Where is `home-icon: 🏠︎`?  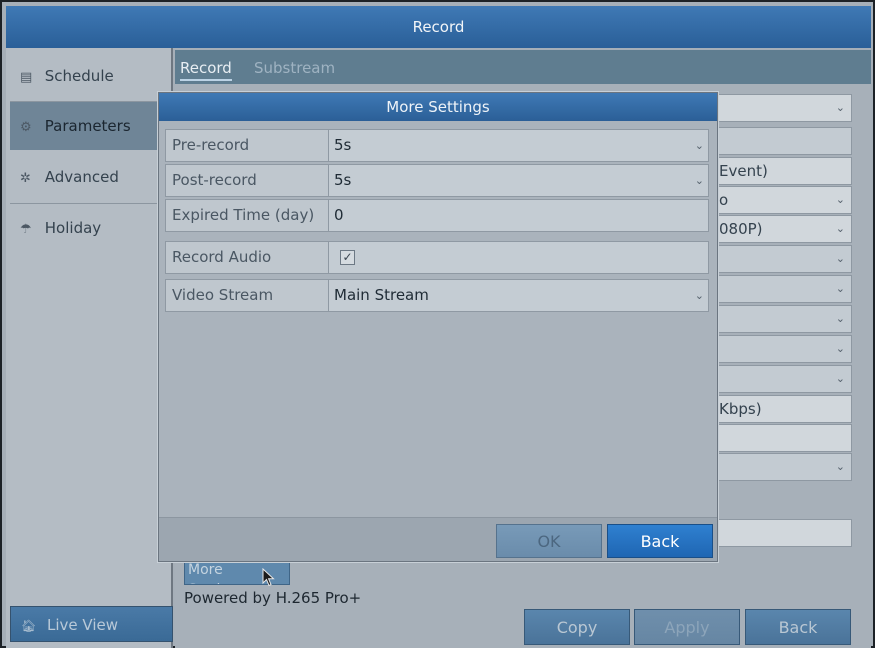 home-icon: 🏠︎ is located at coordinates (29, 626).